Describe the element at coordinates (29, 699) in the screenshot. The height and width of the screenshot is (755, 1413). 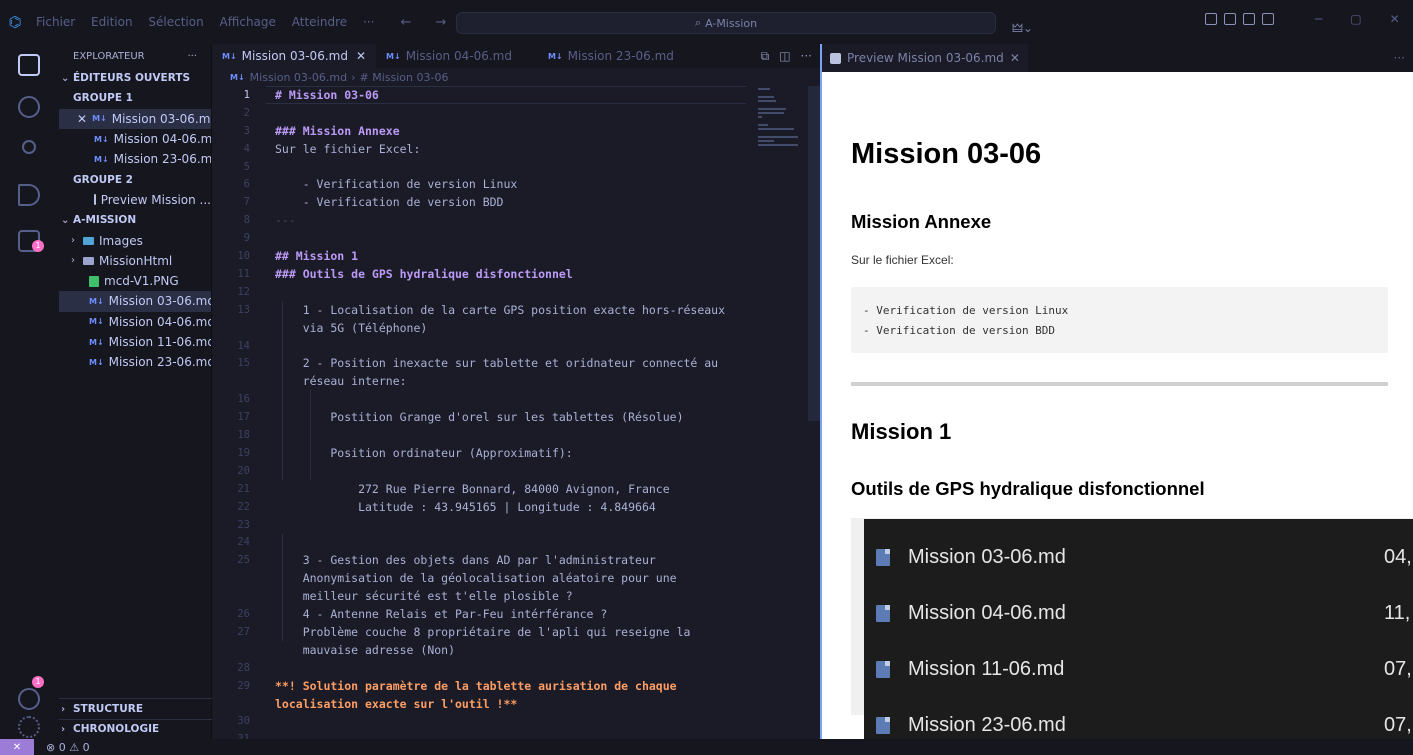
I see `accounts-icon` at that location.